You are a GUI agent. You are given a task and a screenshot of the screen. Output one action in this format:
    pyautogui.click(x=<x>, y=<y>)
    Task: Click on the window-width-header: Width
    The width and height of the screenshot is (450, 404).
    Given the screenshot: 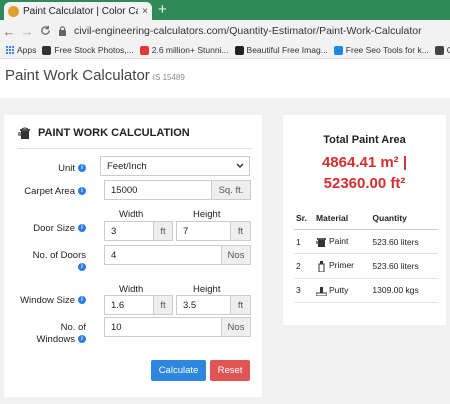 What is the action you would take?
    pyautogui.click(x=131, y=289)
    